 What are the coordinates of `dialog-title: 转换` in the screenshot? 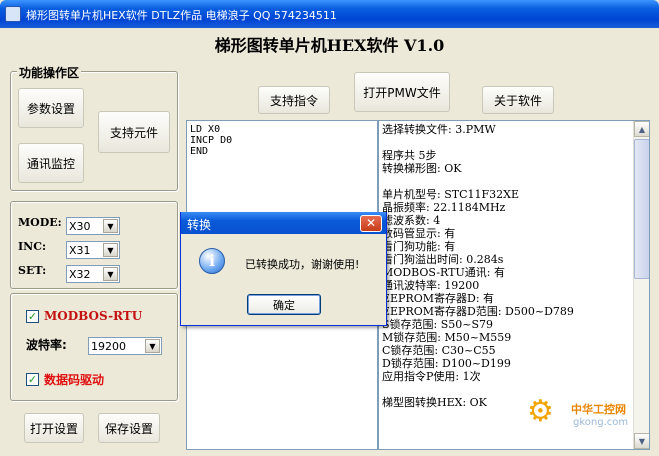 It's located at (283, 223).